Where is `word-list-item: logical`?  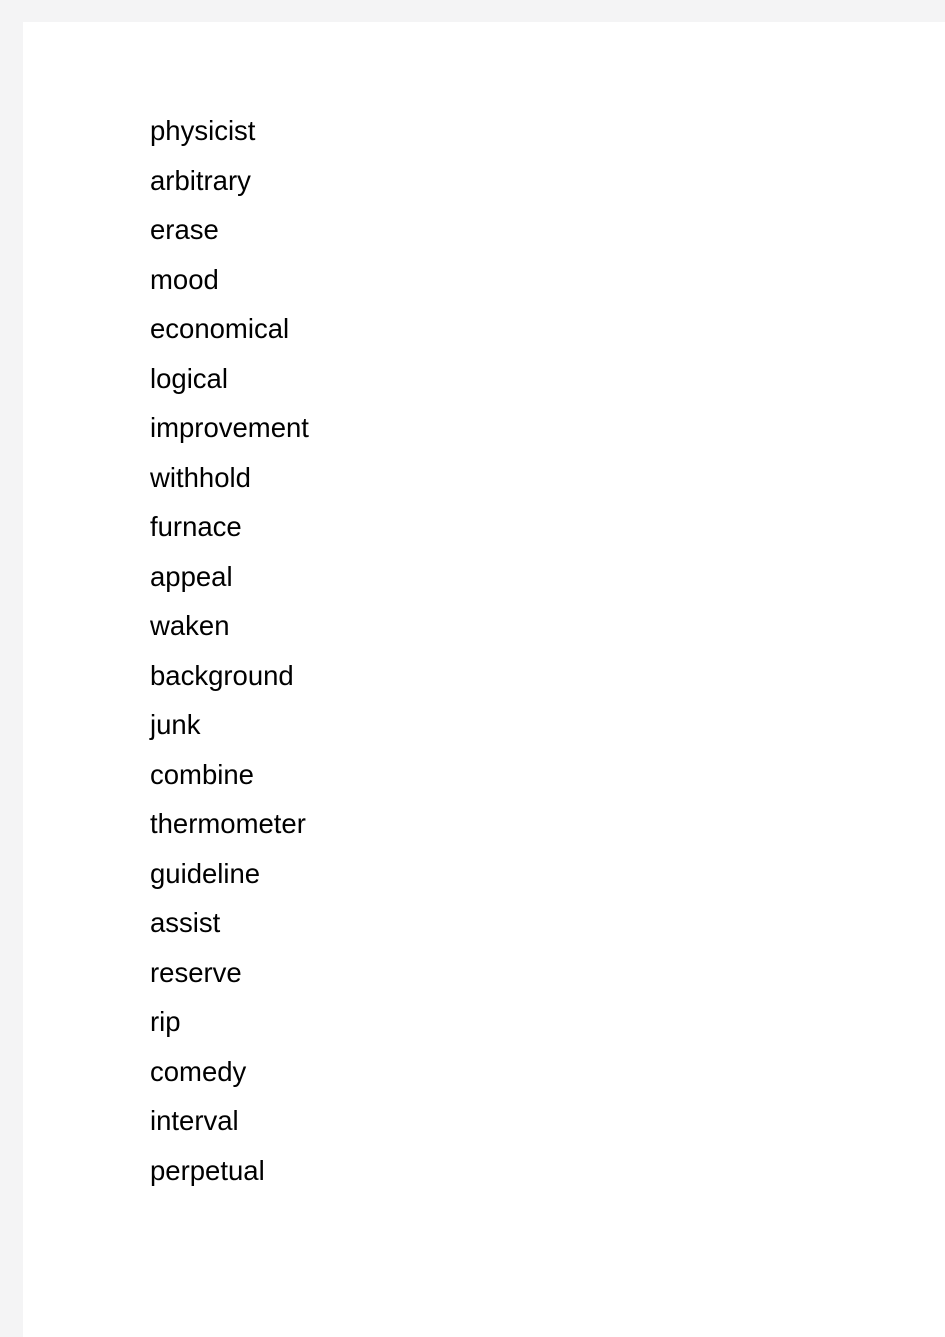 word-list-item: logical is located at coordinates (189, 378).